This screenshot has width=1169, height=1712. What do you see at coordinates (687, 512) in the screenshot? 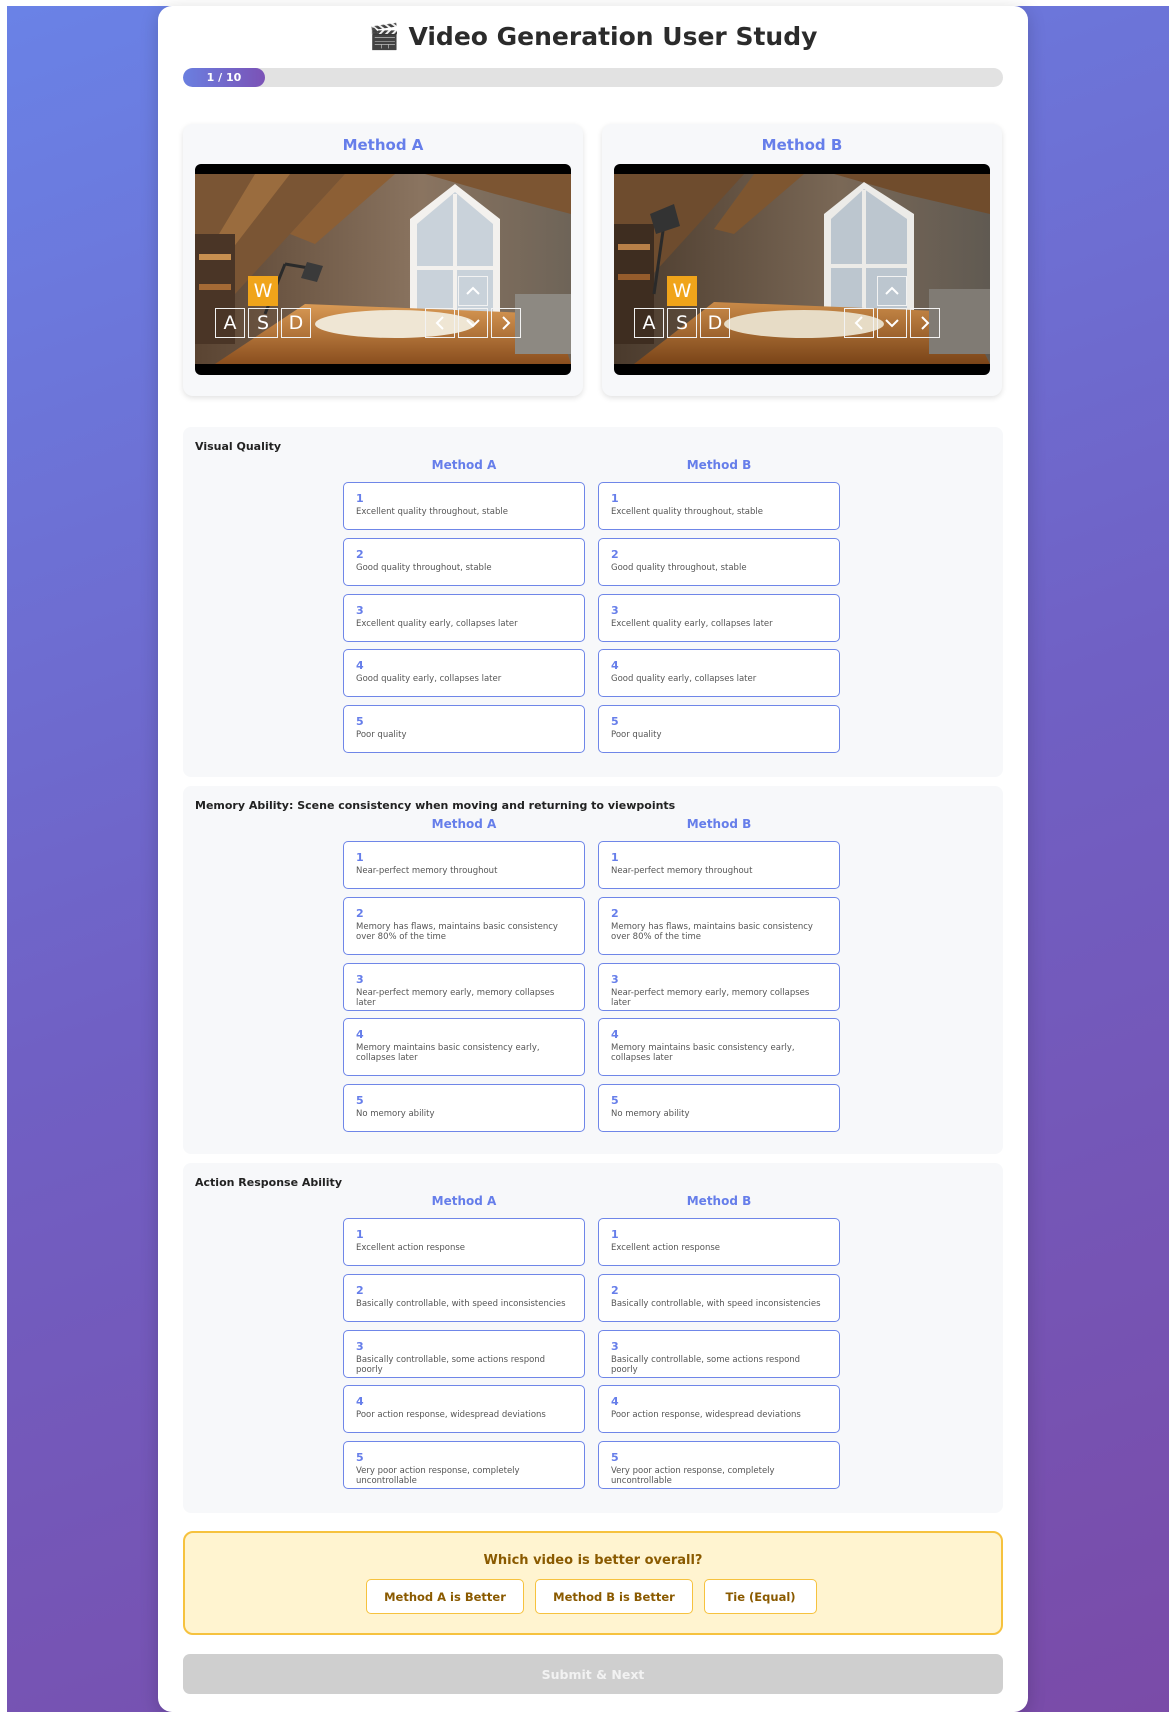
I see `rating-description: Excellent quality throughout, stable` at bounding box center [687, 512].